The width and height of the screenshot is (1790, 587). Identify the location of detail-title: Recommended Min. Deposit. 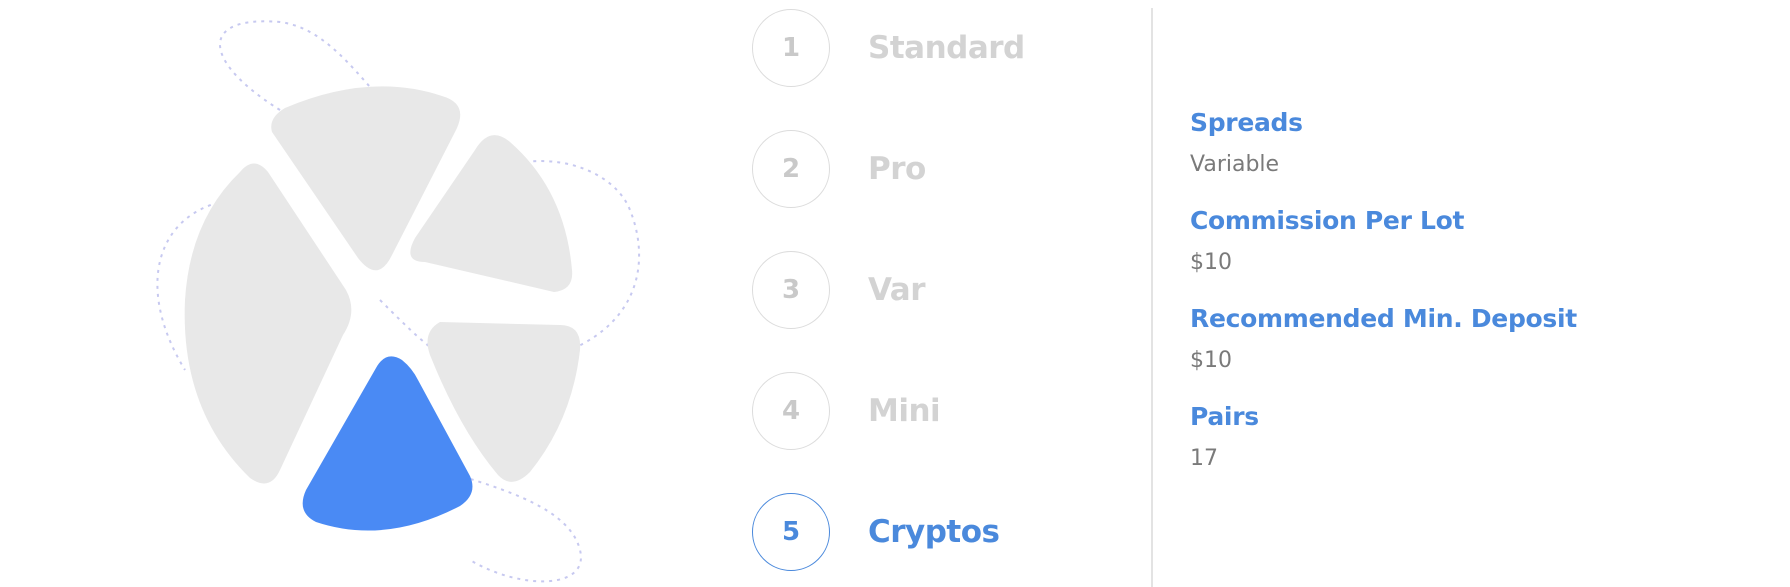
(1383, 318).